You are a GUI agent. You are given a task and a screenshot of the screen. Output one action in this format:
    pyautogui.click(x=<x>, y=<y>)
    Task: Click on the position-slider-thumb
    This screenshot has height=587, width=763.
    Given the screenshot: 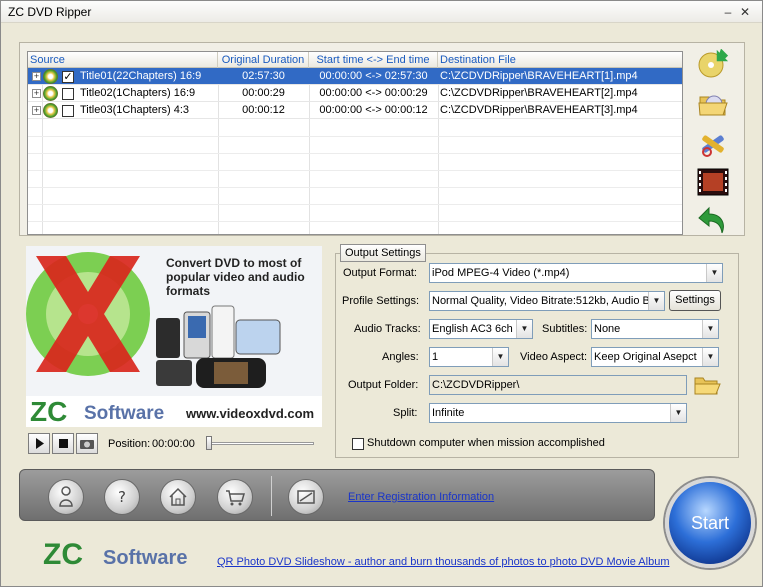 What is the action you would take?
    pyautogui.click(x=209, y=443)
    